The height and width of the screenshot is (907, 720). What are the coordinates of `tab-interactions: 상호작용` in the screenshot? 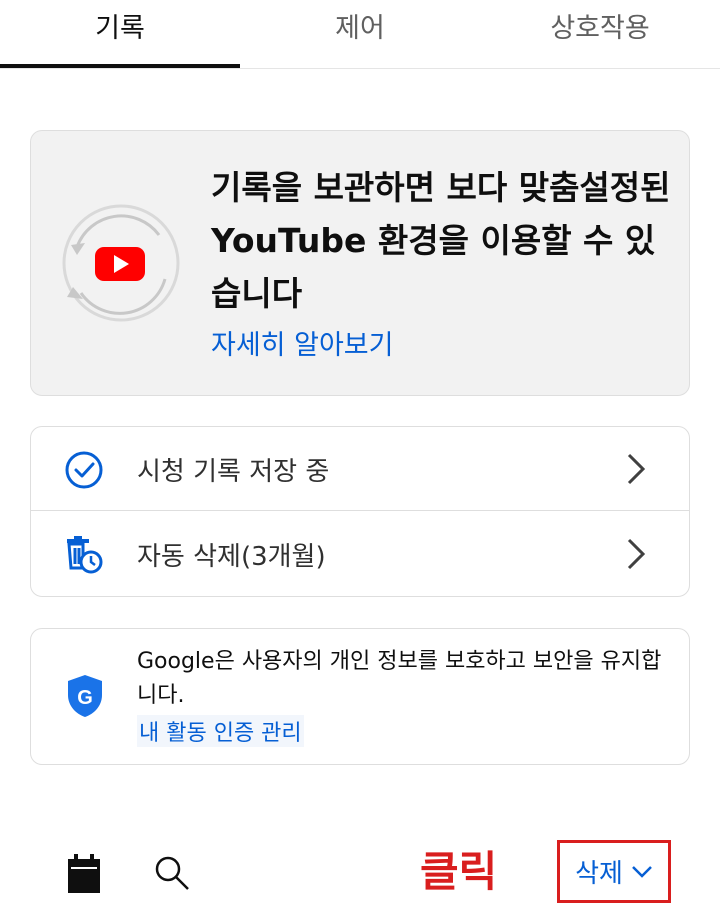 It's located at (600, 34).